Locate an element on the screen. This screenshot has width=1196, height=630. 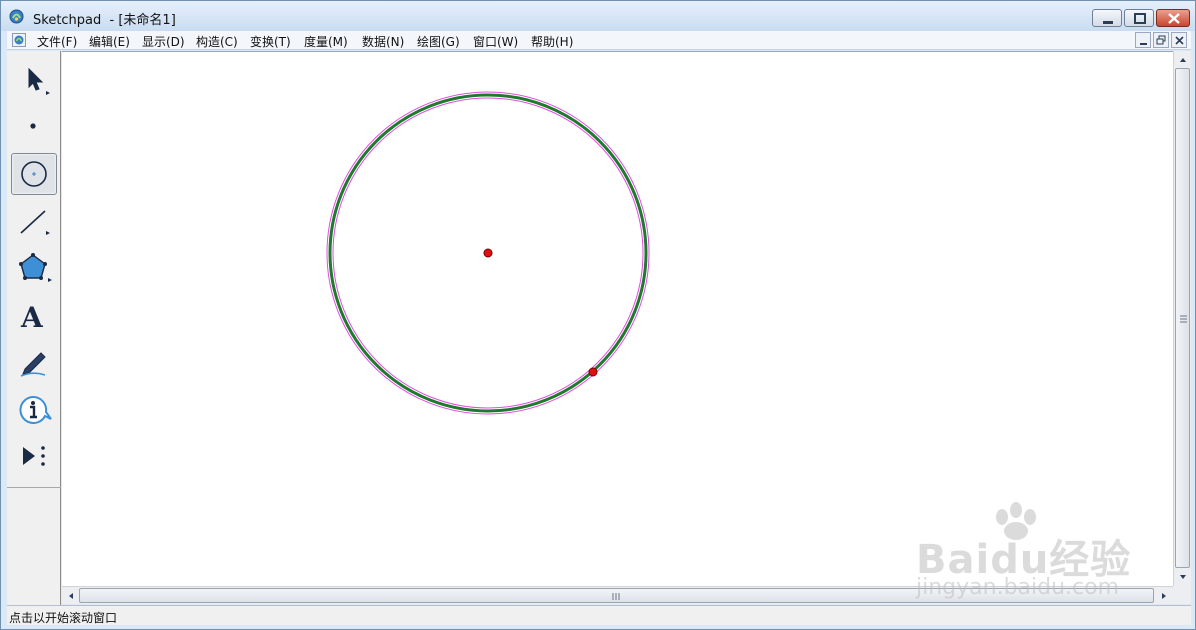
toolbox: A is located at coordinates (34, 328).